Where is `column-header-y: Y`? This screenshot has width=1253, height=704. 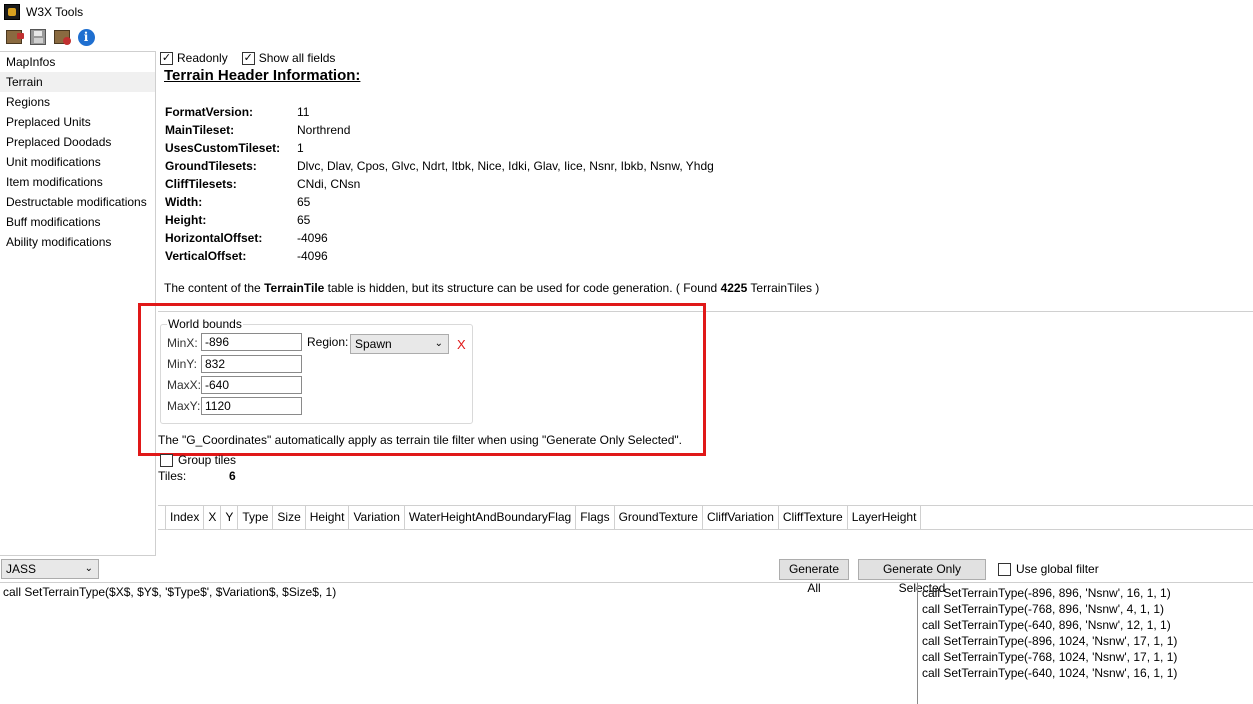
column-header-y: Y is located at coordinates (230, 517).